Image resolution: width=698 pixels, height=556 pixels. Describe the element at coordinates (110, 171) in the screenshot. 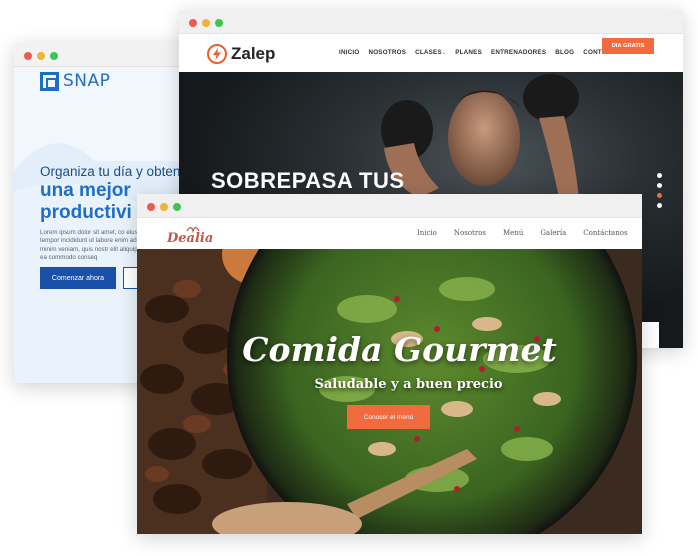

I see `snap-headline: Organiza tu día y obten` at that location.